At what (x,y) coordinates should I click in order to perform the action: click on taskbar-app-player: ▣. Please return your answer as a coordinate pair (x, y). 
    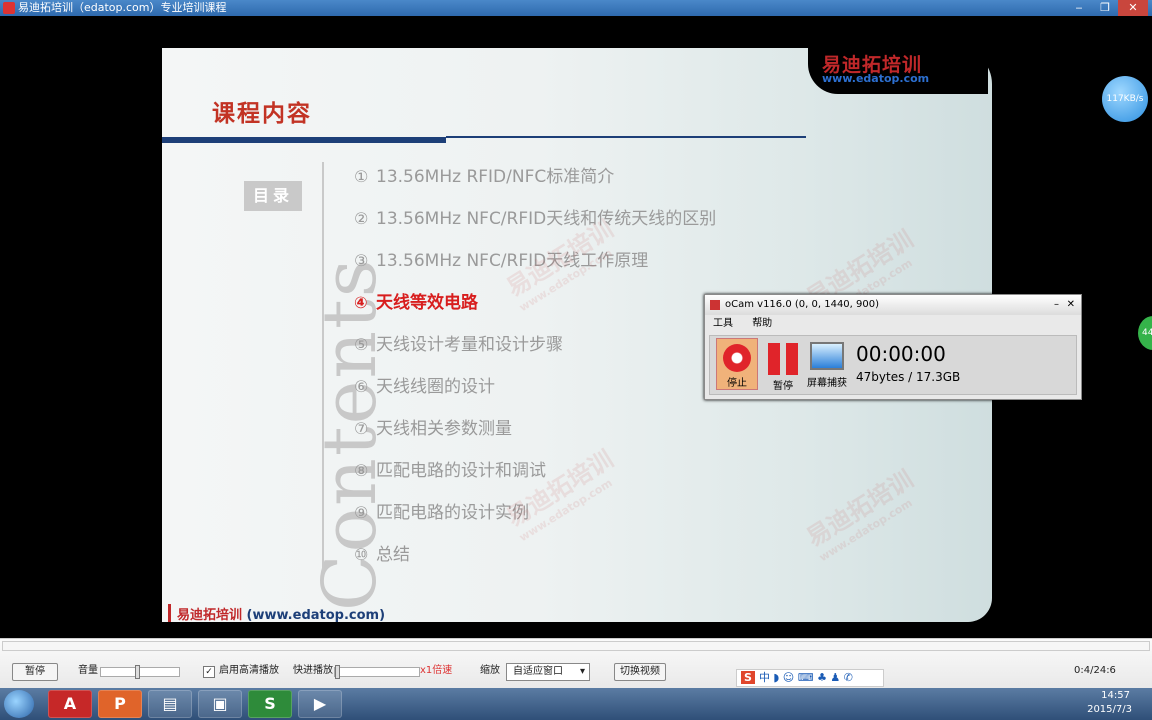
    Looking at the image, I should click on (220, 704).